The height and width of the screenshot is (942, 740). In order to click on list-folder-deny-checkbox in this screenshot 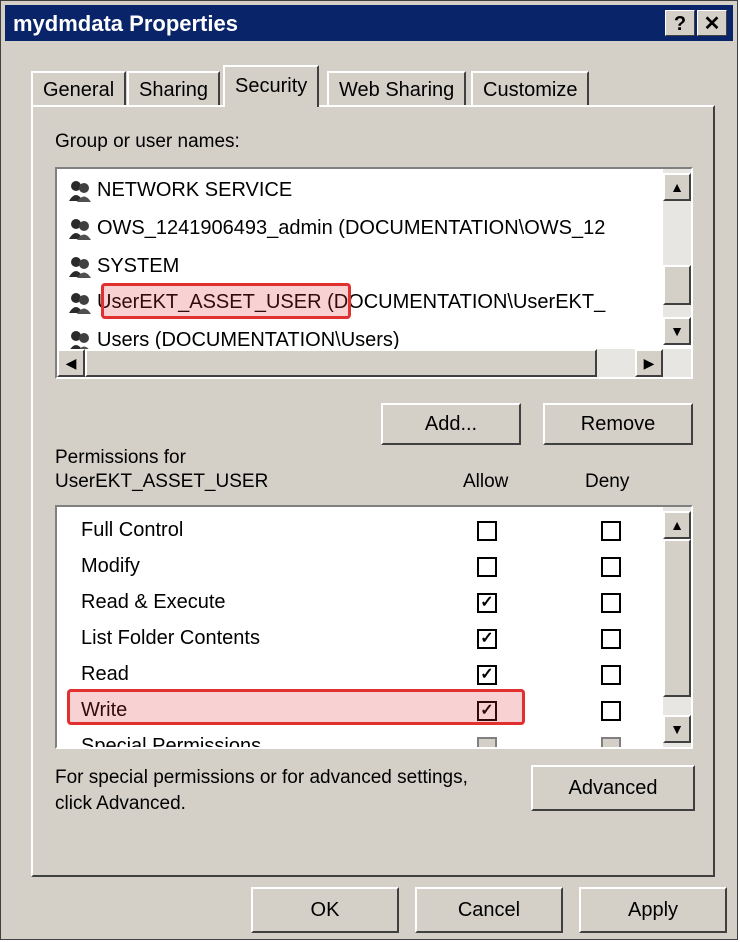, I will do `click(611, 639)`.